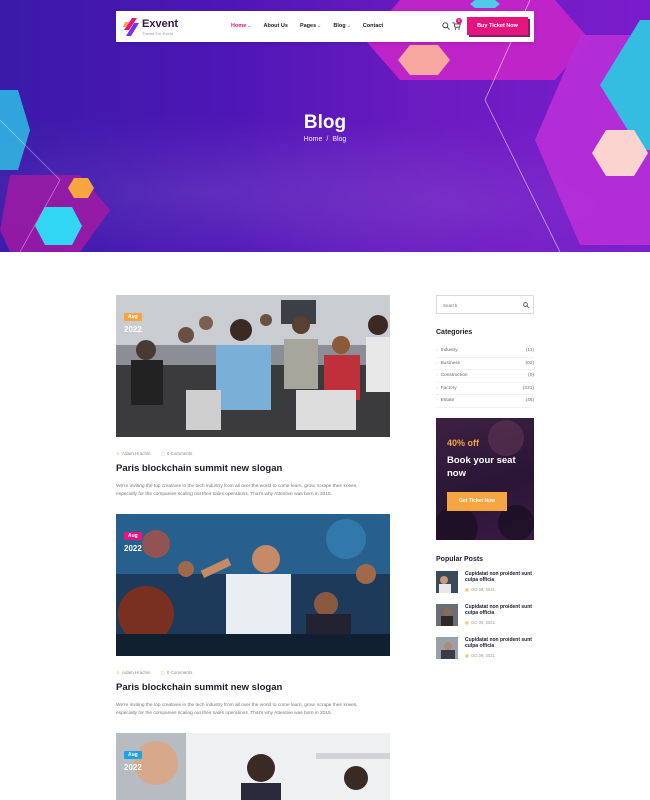 This screenshot has width=650, height=800. I want to click on popular-posts-heading: Popular Posts, so click(460, 559).